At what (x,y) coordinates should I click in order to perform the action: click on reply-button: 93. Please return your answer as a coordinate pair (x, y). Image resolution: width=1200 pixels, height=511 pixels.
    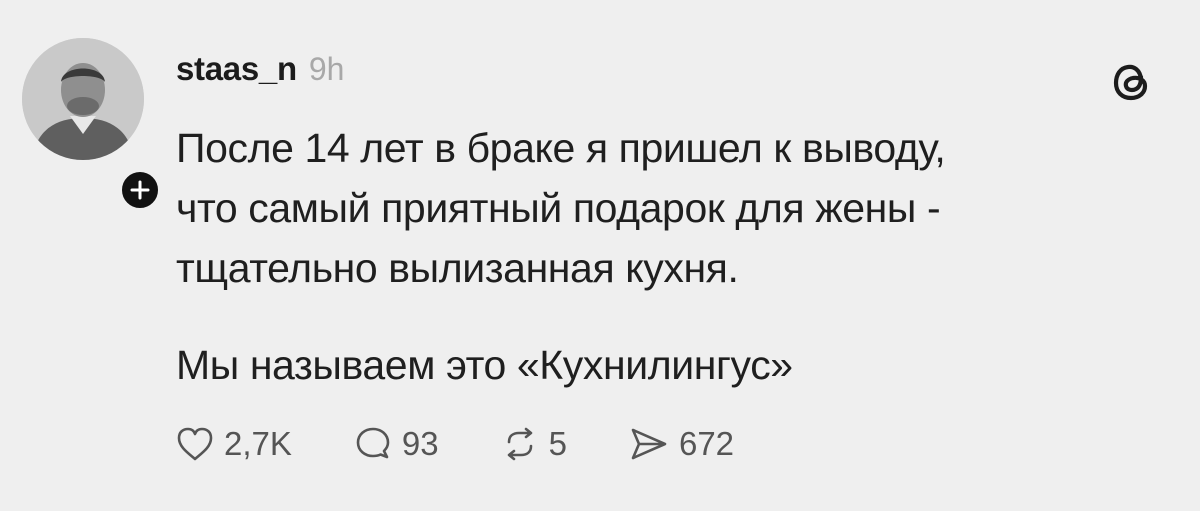
    Looking at the image, I should click on (396, 444).